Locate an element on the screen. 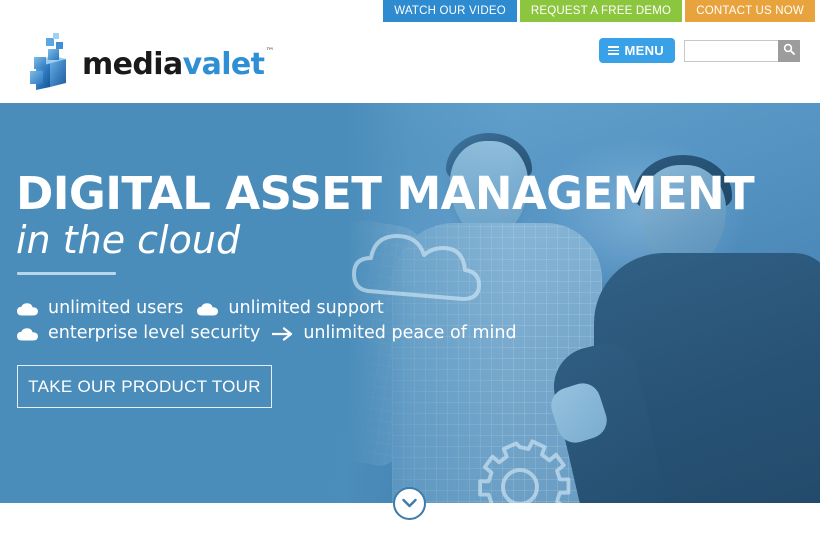 This screenshot has height=548, width=820. scroll-down-button is located at coordinates (409, 503).